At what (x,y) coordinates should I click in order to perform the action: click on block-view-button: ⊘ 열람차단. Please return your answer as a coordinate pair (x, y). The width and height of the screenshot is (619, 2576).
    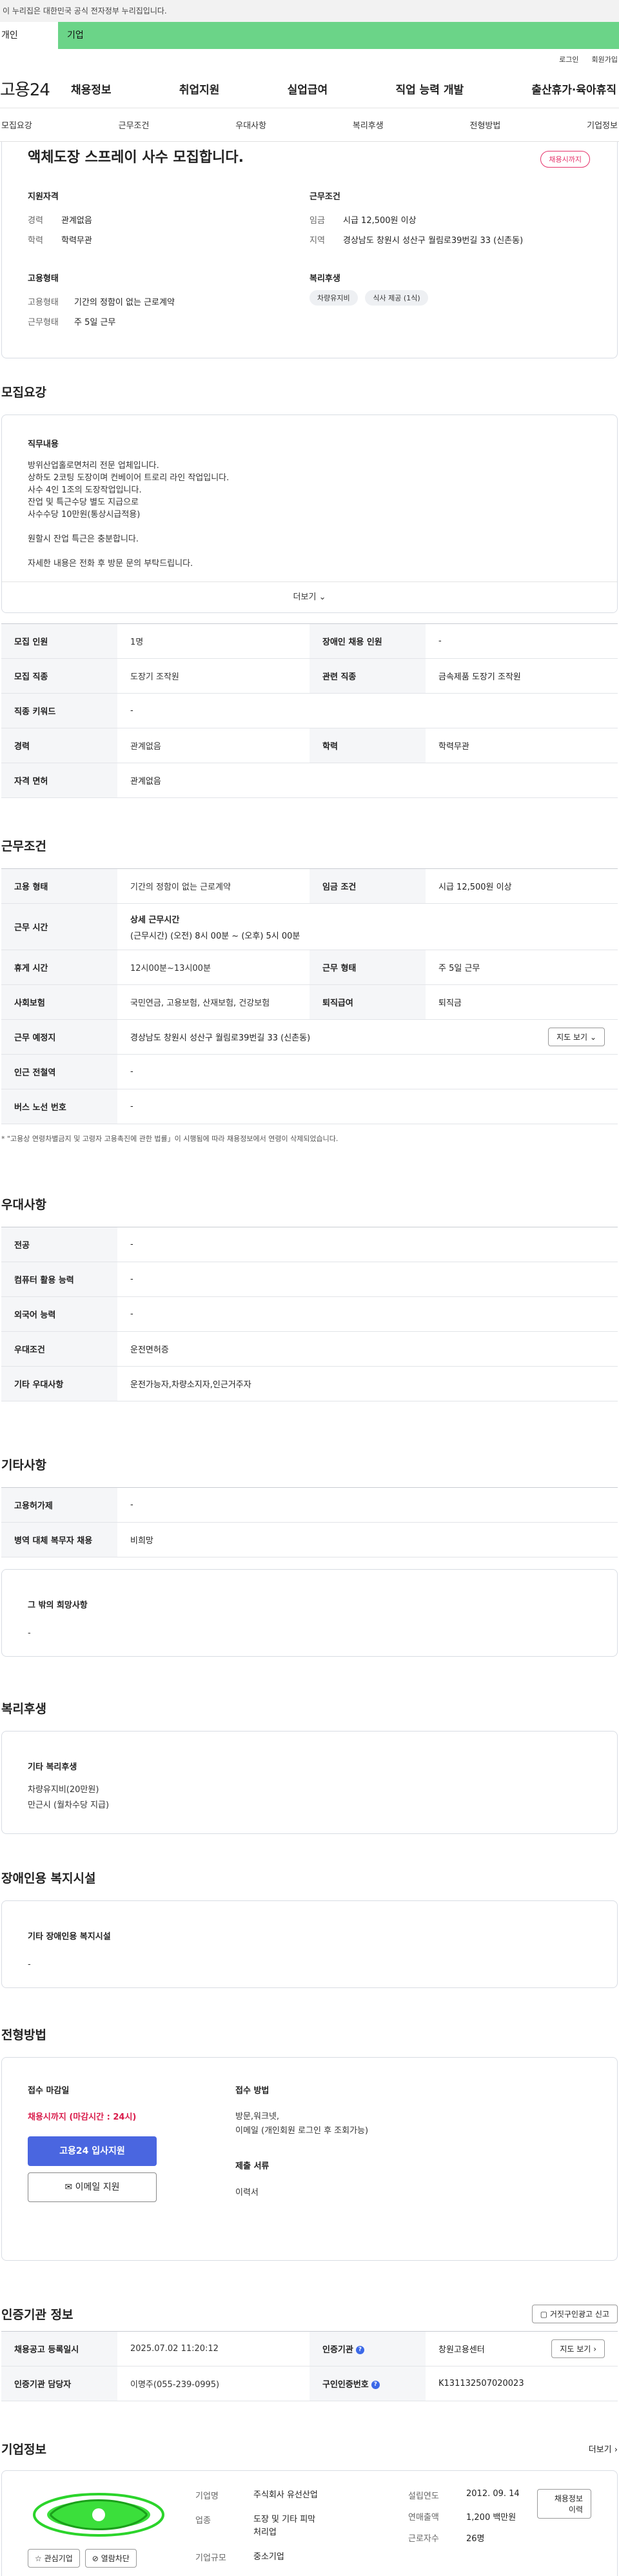
    Looking at the image, I should click on (110, 2558).